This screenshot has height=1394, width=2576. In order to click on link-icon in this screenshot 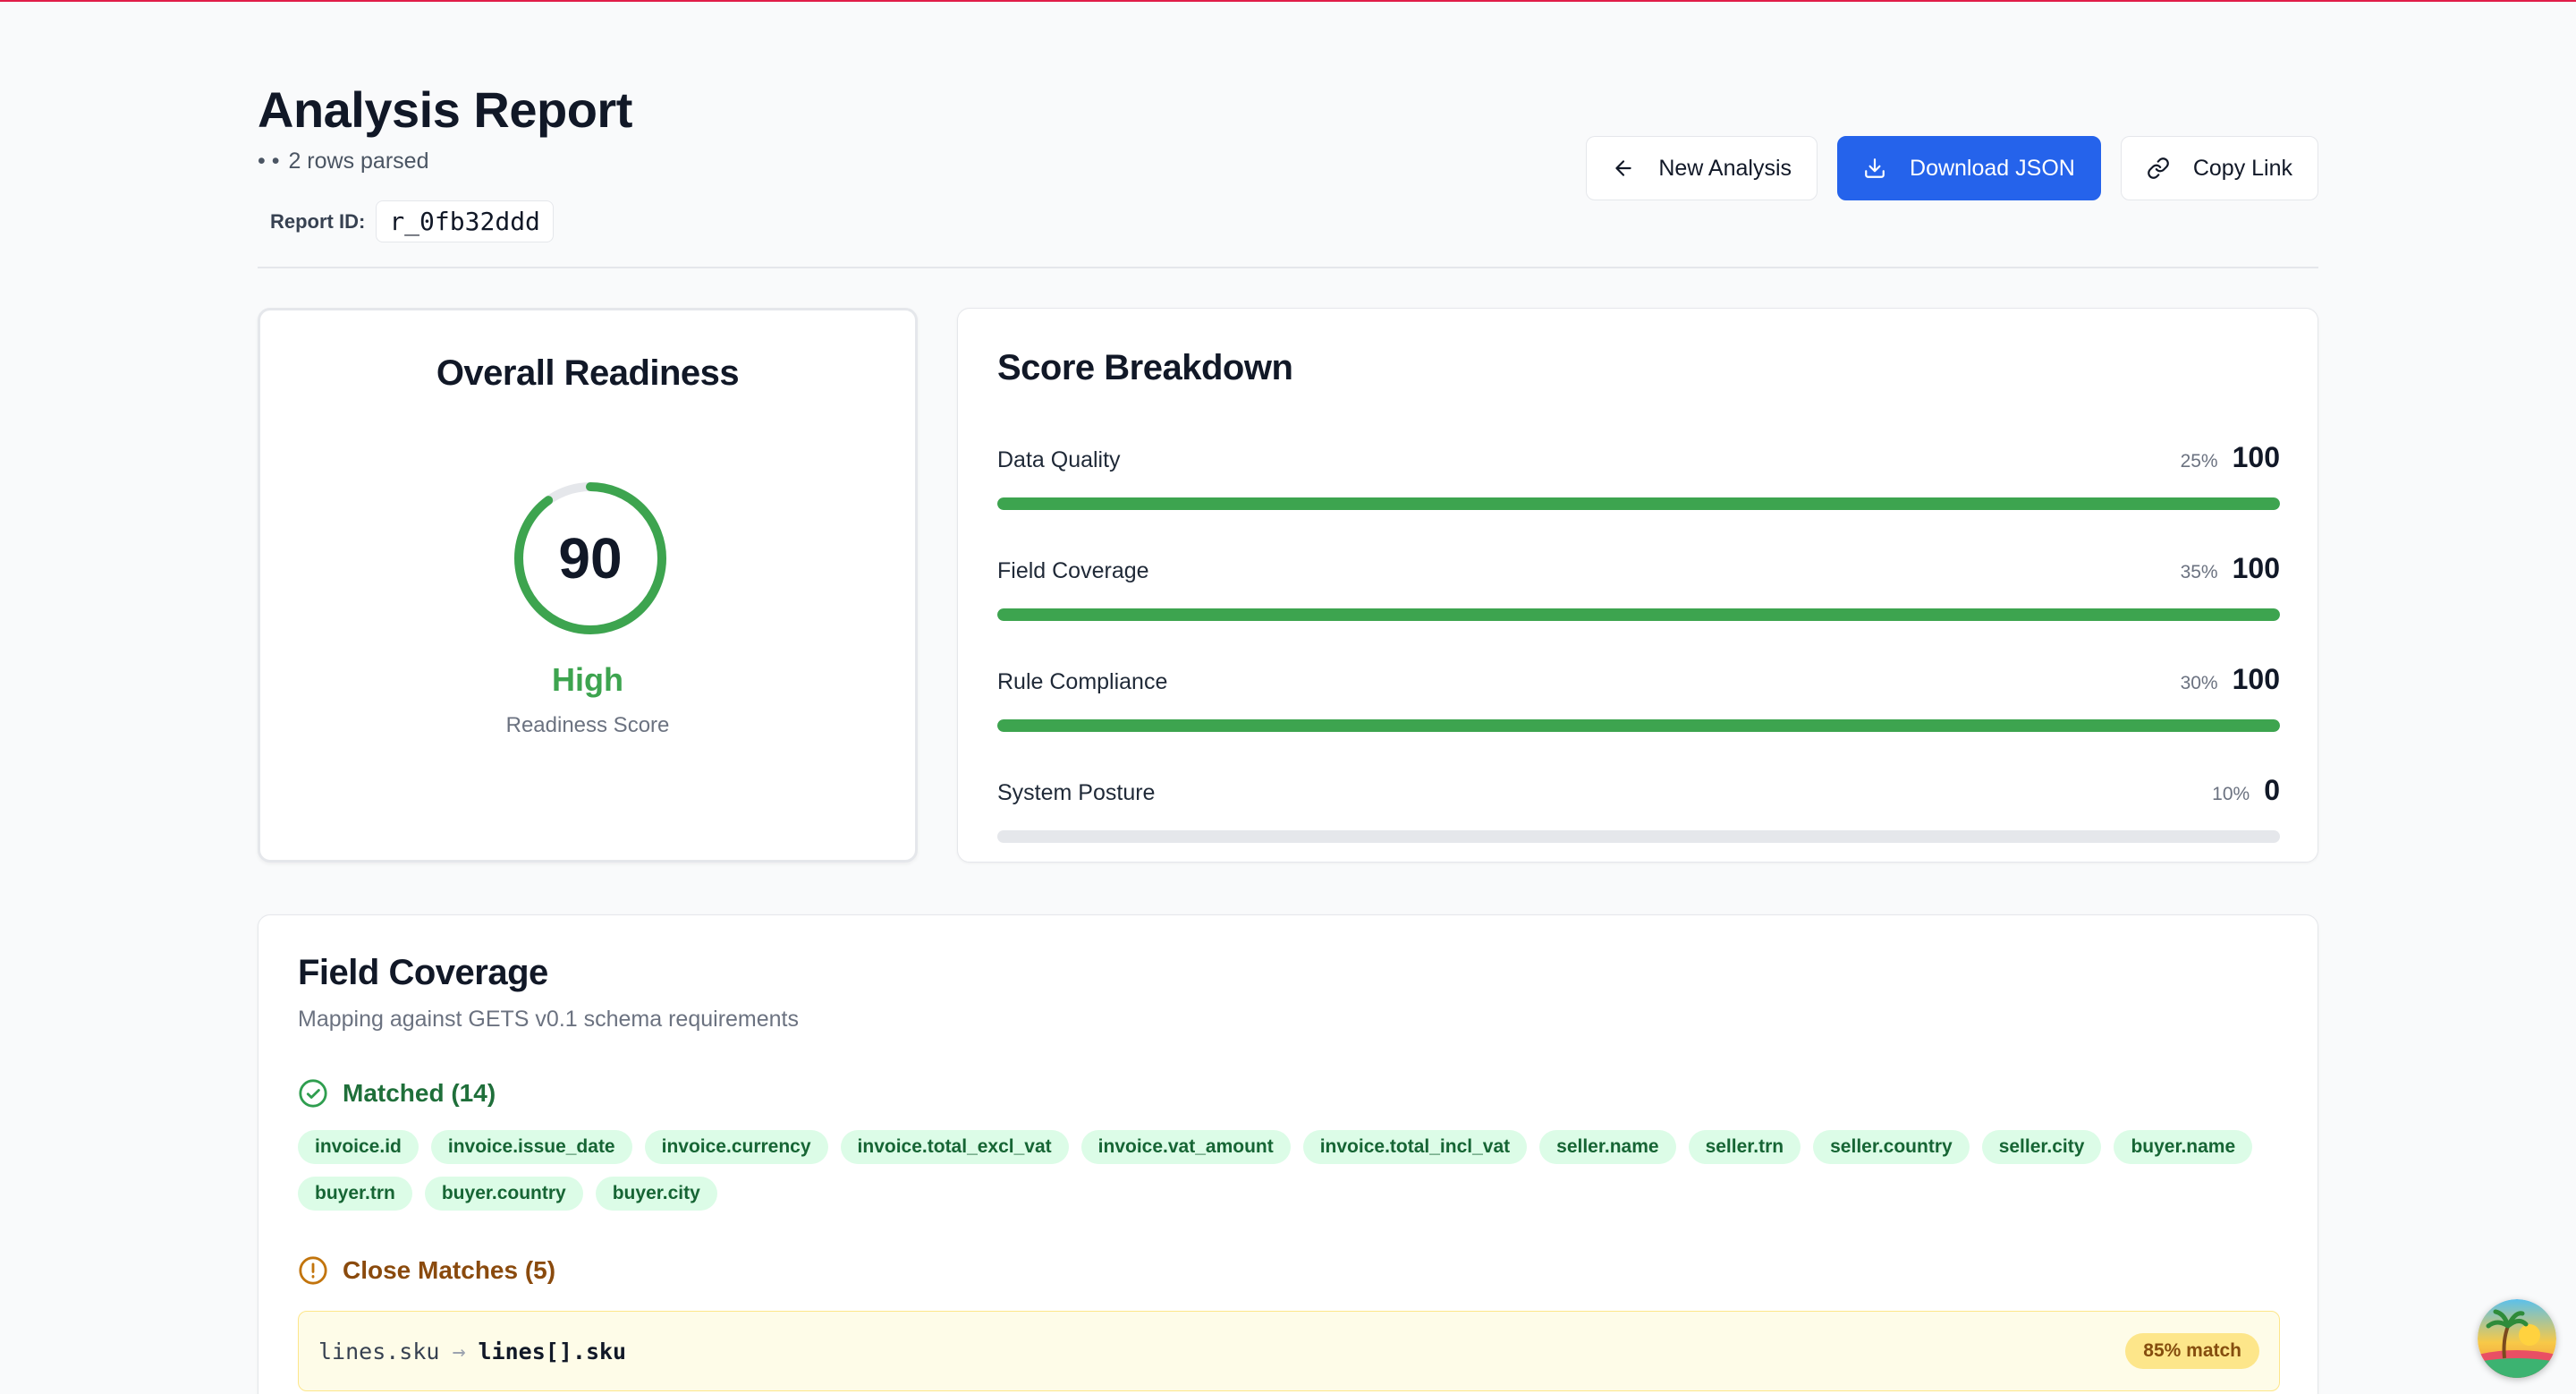, I will do `click(2158, 168)`.